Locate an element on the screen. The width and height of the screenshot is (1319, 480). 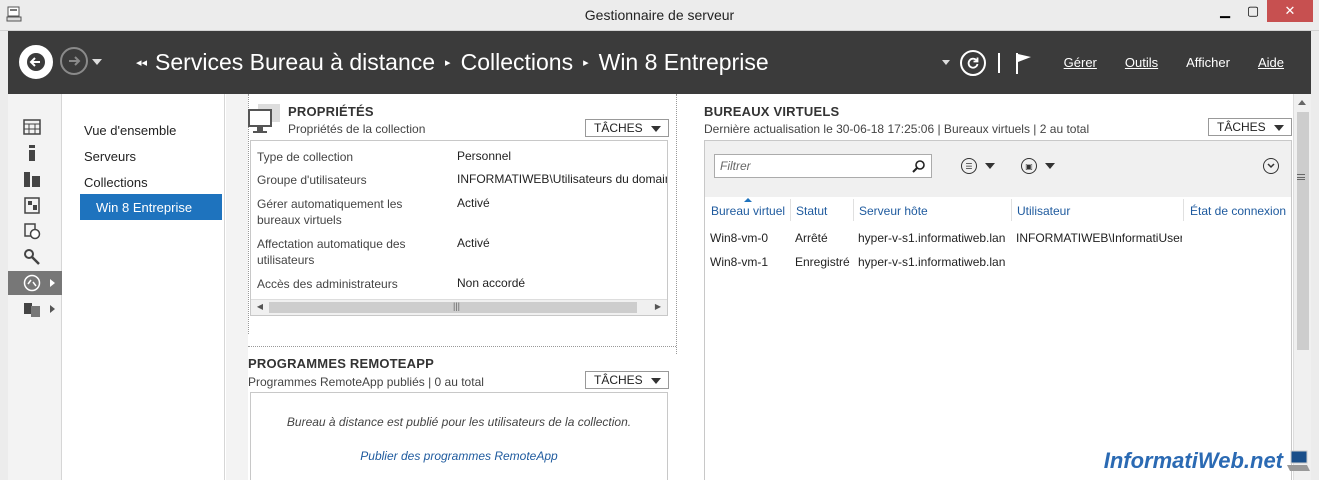
save-query-button: ▣ is located at coordinates (1041, 166).